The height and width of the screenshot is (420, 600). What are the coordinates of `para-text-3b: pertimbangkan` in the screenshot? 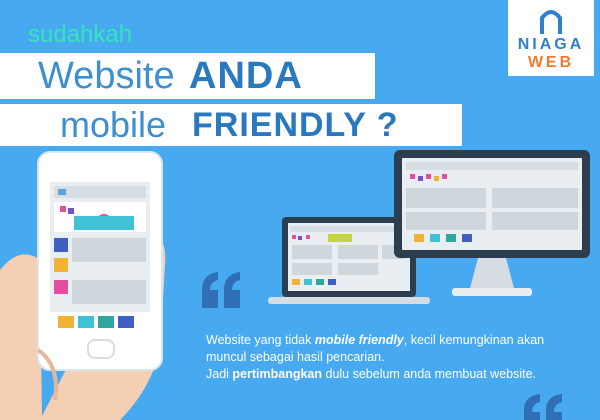 It's located at (277, 374).